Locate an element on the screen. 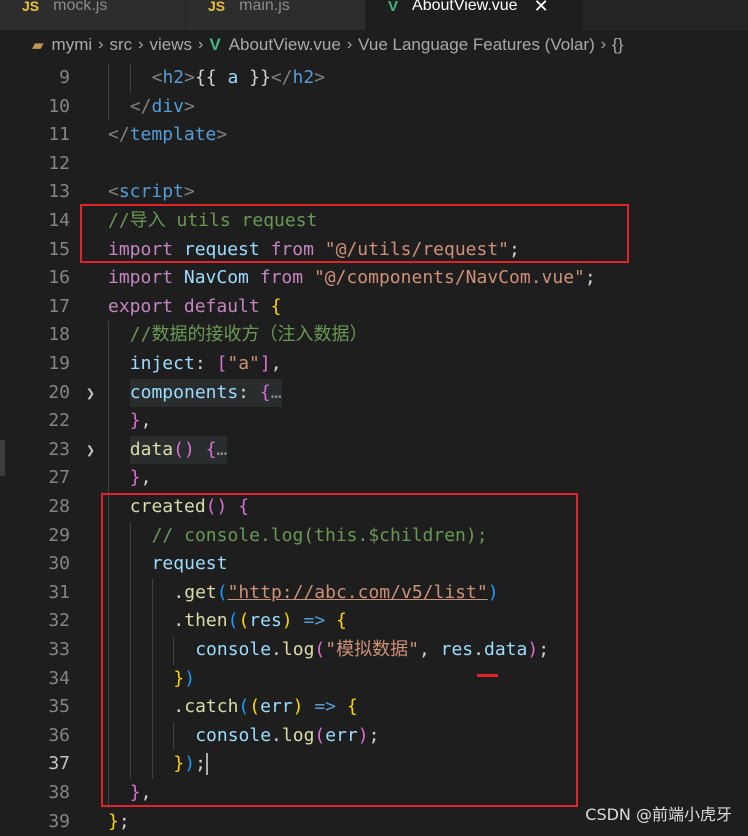 The image size is (748, 836). code-text: </div> is located at coordinates (162, 106).